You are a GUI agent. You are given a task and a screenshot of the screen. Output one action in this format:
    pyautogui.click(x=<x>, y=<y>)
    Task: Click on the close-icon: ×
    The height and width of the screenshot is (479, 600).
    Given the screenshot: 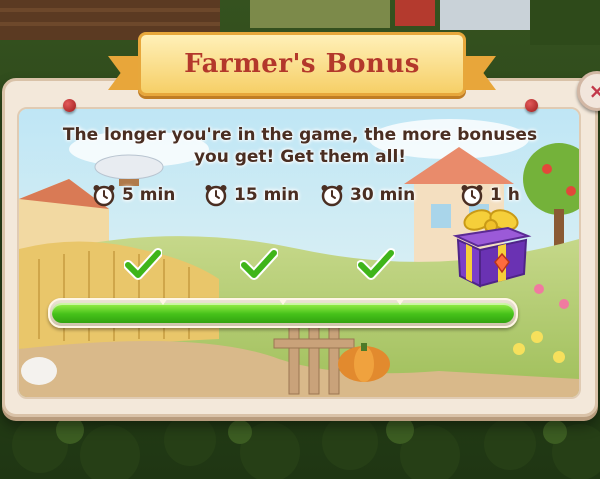 What is the action you would take?
    pyautogui.click(x=594, y=91)
    